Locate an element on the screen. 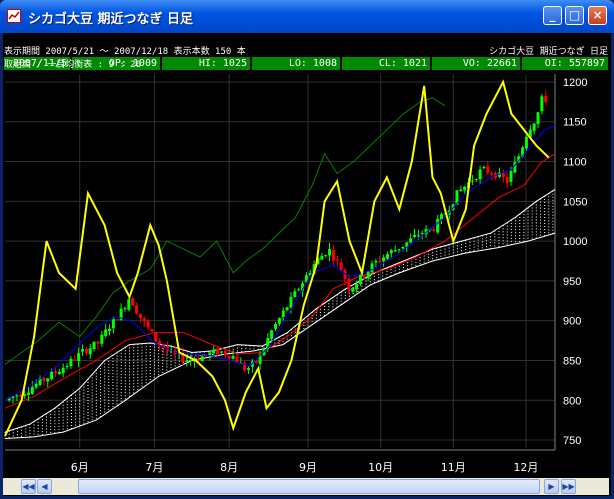 The height and width of the screenshot is (499, 614). close-icon: × is located at coordinates (597, 15).